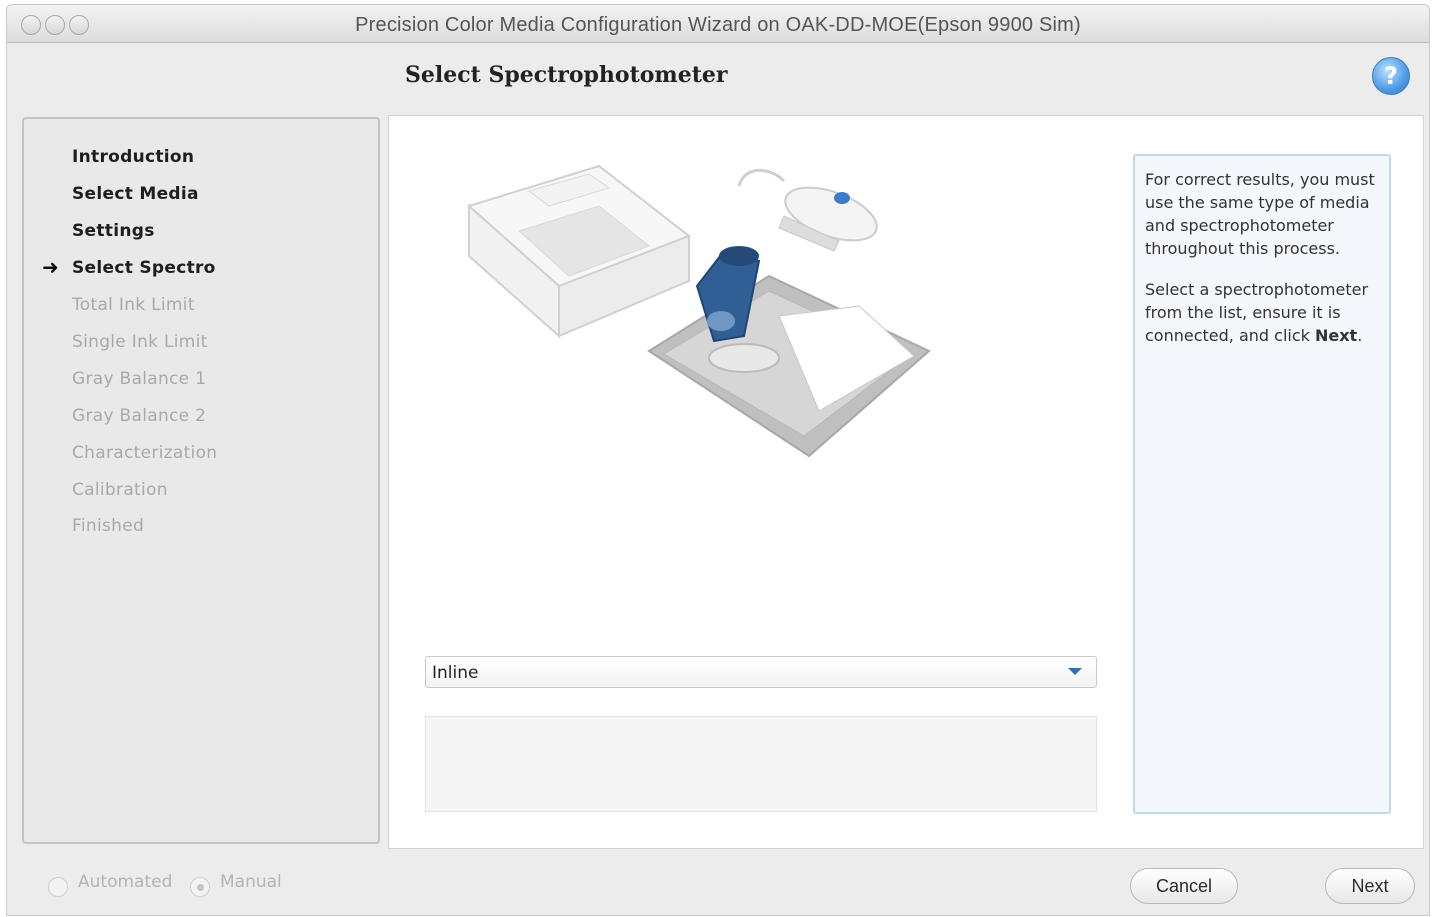 The height and width of the screenshot is (917, 1432). Describe the element at coordinates (120, 490) in the screenshot. I see `step-calibration: Calibration` at that location.